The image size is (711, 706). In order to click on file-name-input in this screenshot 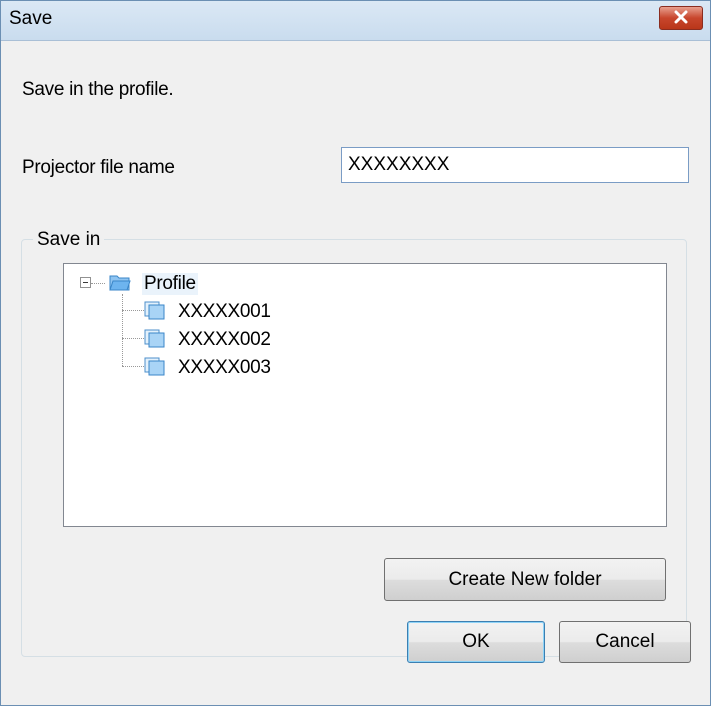, I will do `click(515, 165)`.